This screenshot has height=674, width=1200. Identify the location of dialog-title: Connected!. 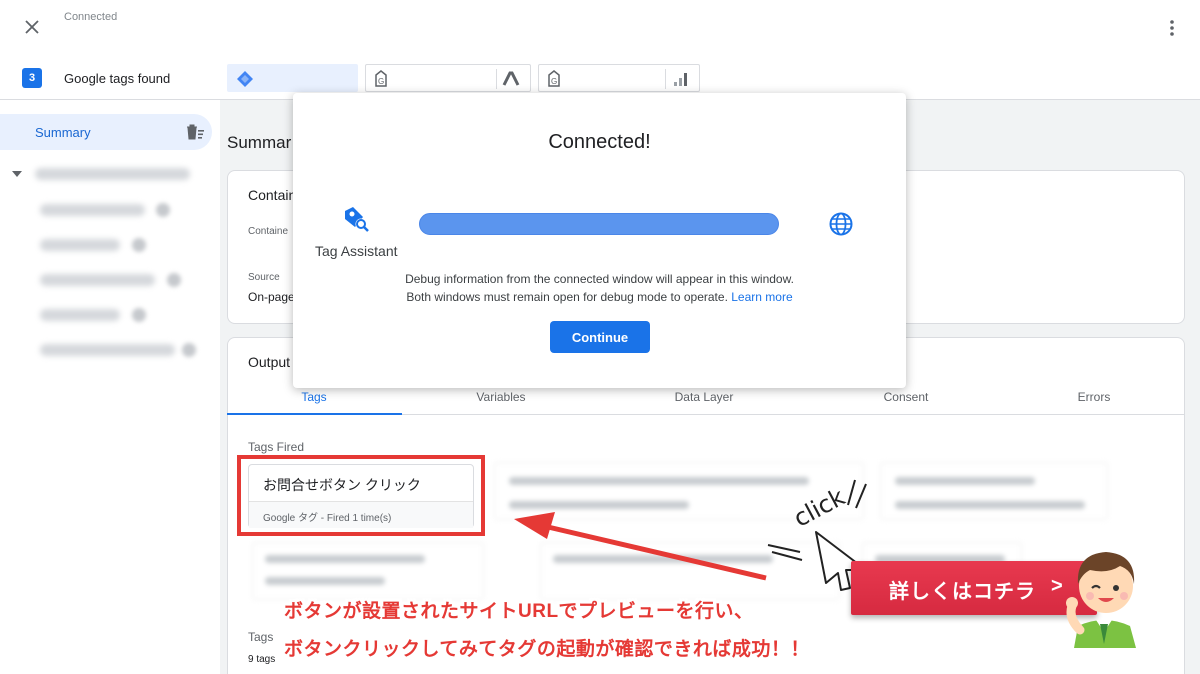
(599, 142).